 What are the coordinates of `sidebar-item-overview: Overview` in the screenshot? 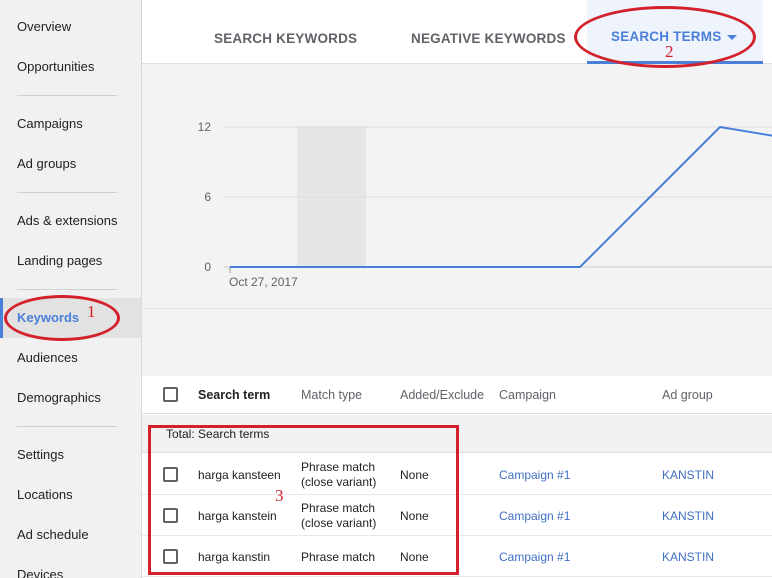 It's located at (70, 27).